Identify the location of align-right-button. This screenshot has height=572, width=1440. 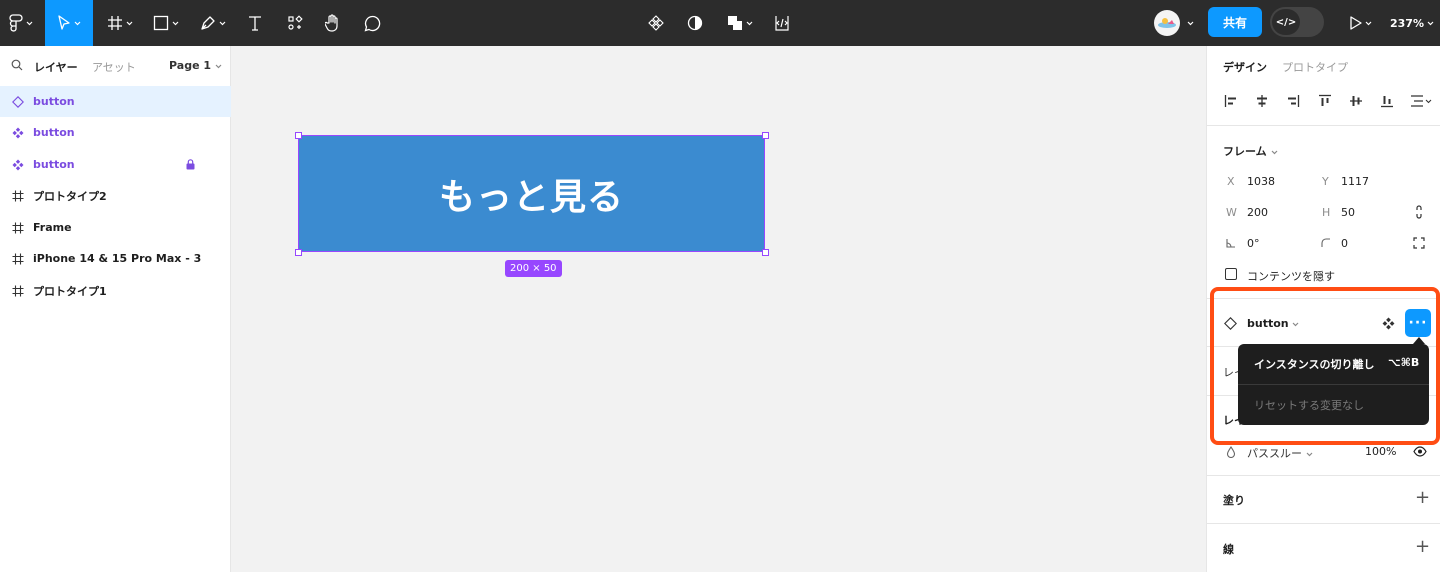
(1293, 101).